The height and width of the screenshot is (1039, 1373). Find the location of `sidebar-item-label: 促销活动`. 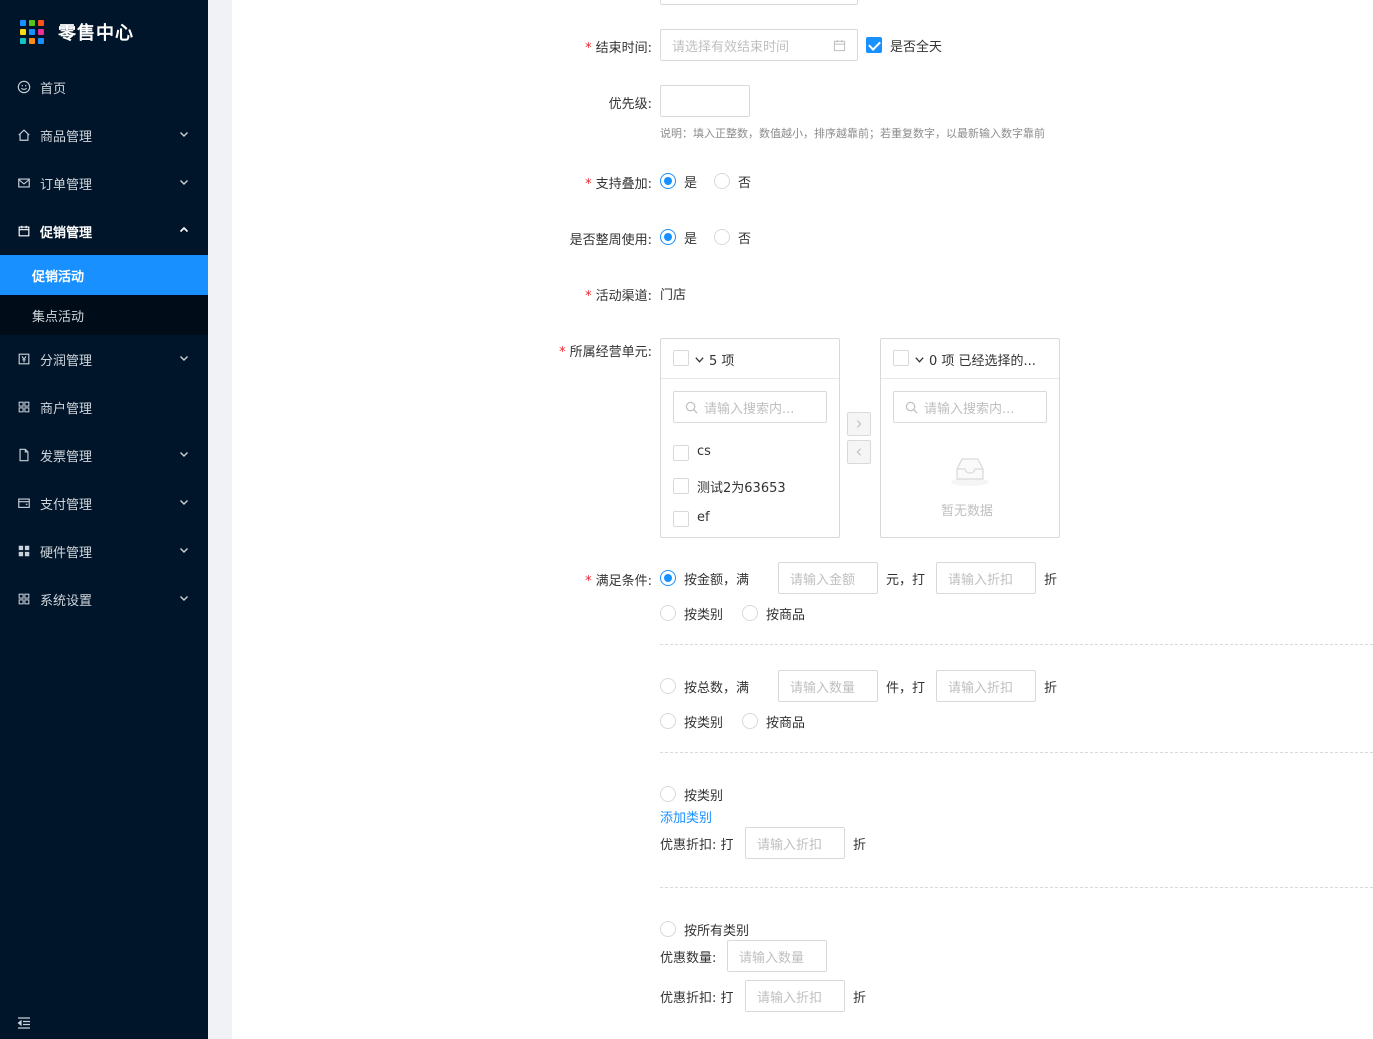

sidebar-item-label: 促销活动 is located at coordinates (58, 277).